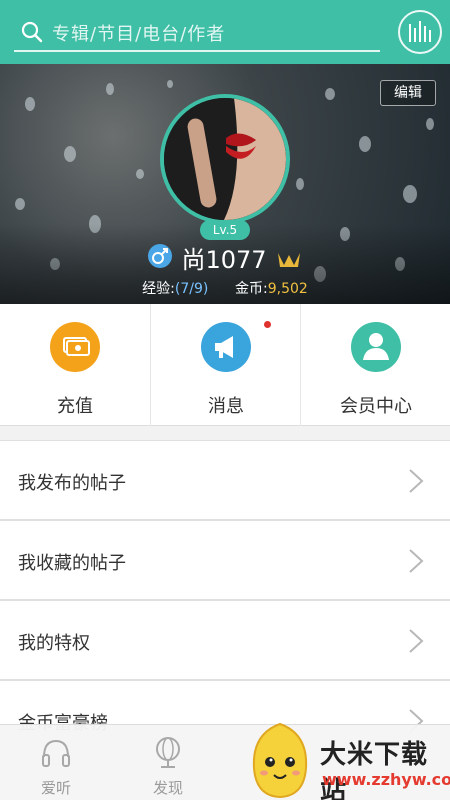 The image size is (450, 800). Describe the element at coordinates (72, 563) in the screenshot. I see `menu-item-label: 我收藏的帖子` at that location.